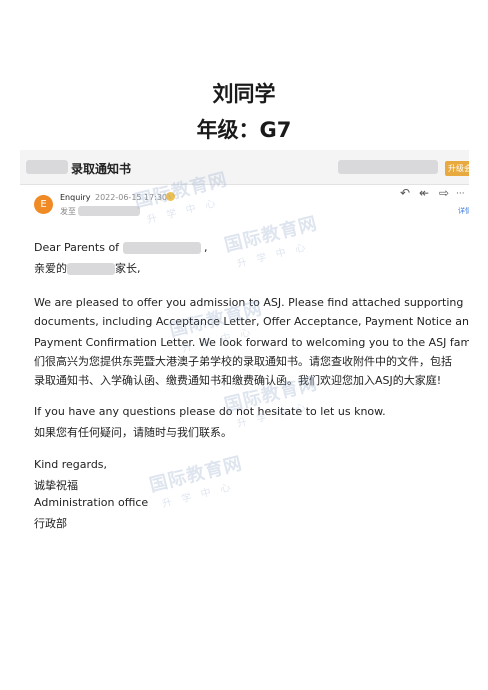 The height and width of the screenshot is (690, 488). Describe the element at coordinates (243, 361) in the screenshot. I see `paragraph-1-line-4: 们很高兴为您提供东莞暨大港澳子弟学校的录取通知书。请您查收附件中的文件，包括` at that location.